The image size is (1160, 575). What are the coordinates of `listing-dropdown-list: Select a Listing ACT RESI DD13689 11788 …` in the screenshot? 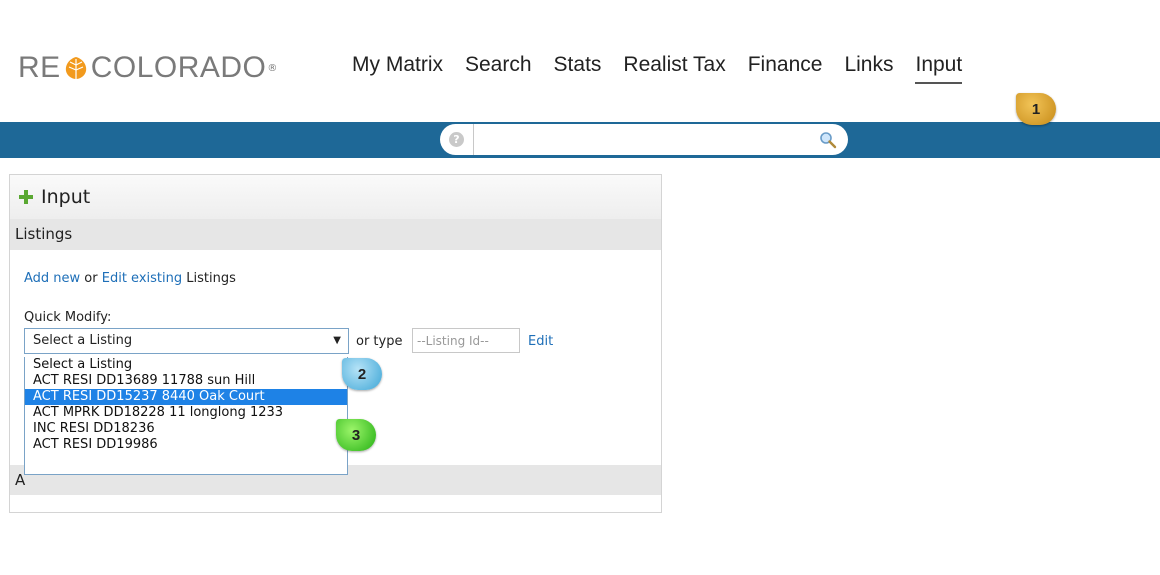 It's located at (186, 416).